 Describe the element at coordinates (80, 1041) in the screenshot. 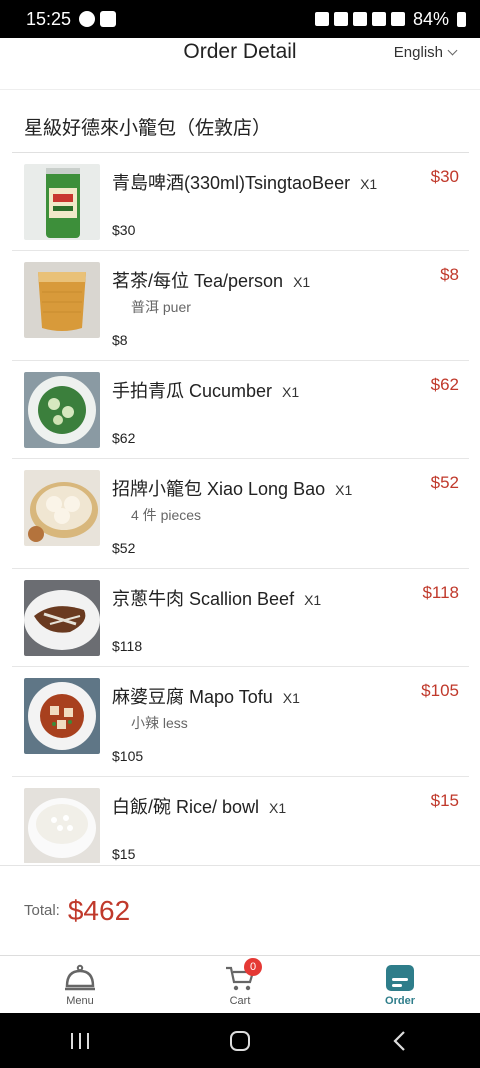

I see `recent-apps-icon` at that location.